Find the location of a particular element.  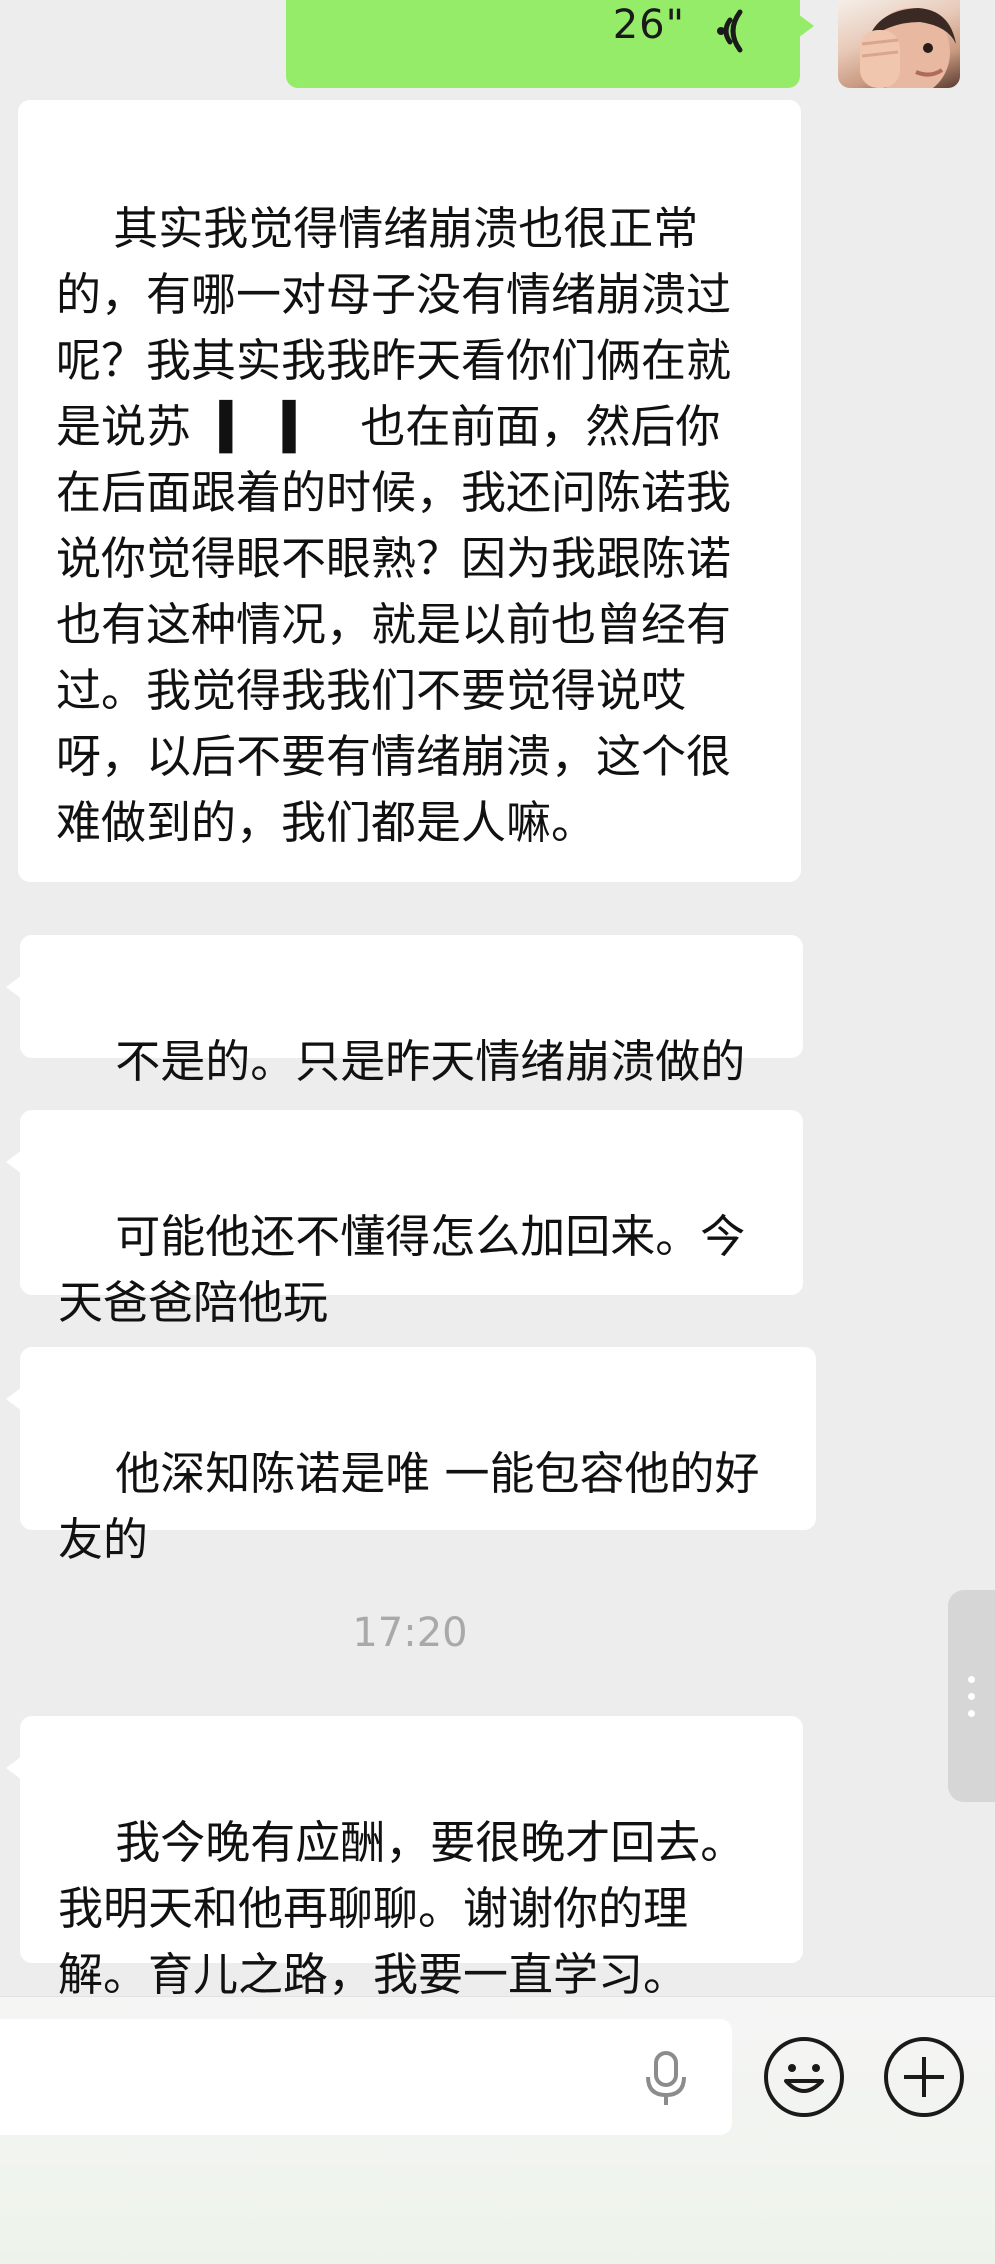

message-text: 不是的。只是昨天情绪崩溃做的 is located at coordinates (430, 1061).